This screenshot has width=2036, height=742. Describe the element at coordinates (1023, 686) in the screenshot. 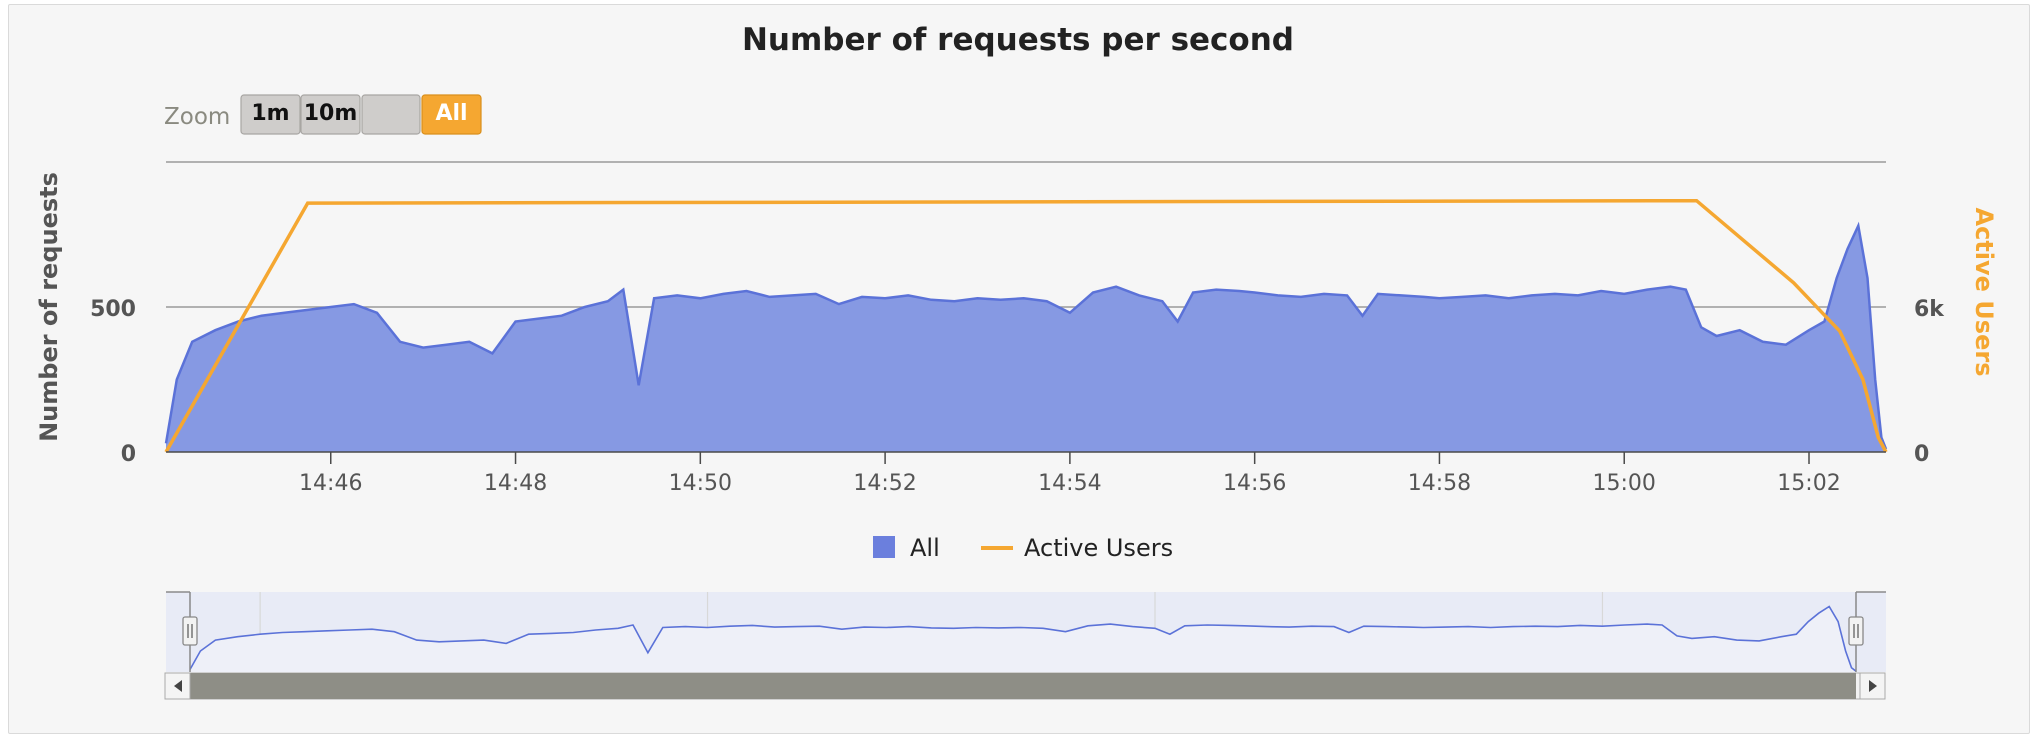

I see `scrollbar-thumb` at that location.